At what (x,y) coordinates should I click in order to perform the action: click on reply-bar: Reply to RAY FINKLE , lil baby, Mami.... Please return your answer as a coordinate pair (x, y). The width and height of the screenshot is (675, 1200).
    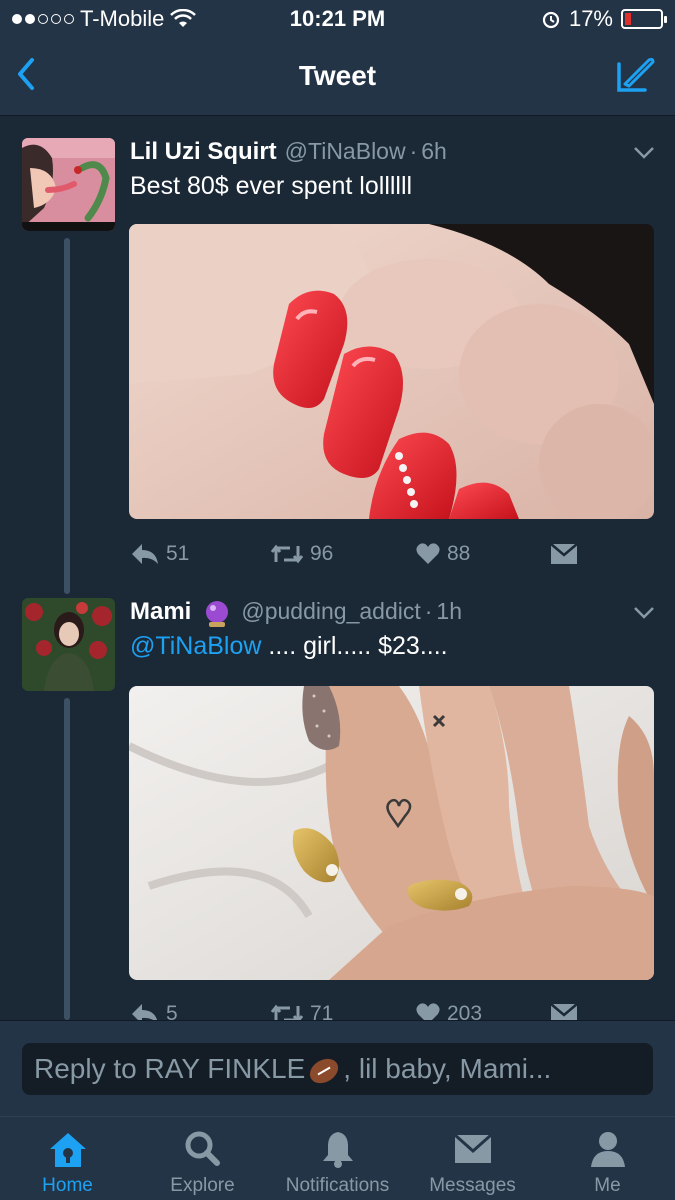
    Looking at the image, I should click on (337, 1068).